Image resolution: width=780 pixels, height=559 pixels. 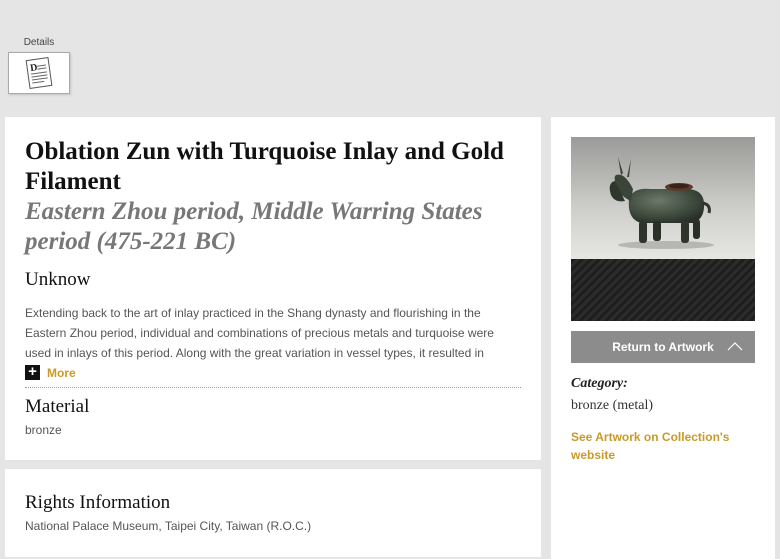 What do you see at coordinates (599, 383) in the screenshot?
I see `category-label: Category:` at bounding box center [599, 383].